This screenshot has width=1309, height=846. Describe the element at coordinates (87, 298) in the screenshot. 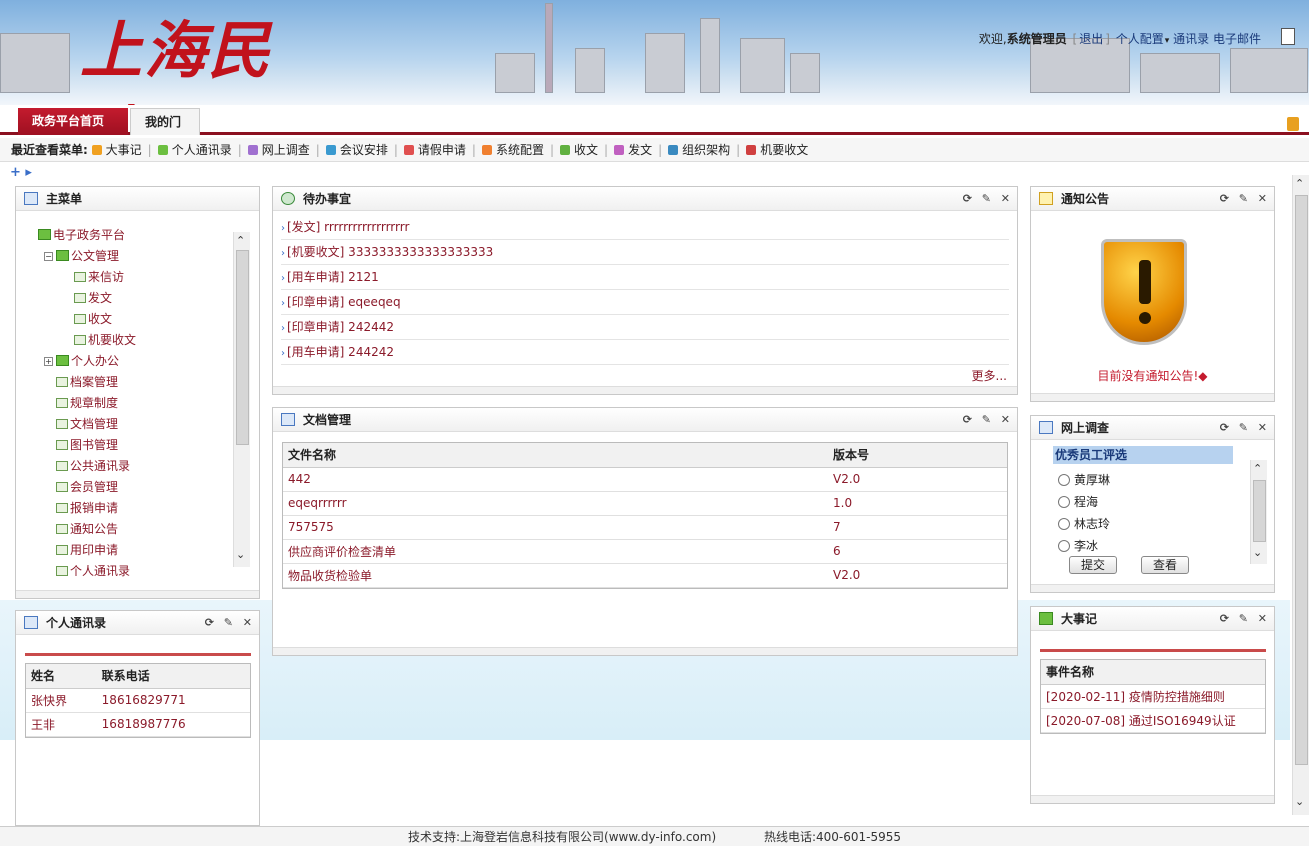

I see `tree-node: 发文` at that location.